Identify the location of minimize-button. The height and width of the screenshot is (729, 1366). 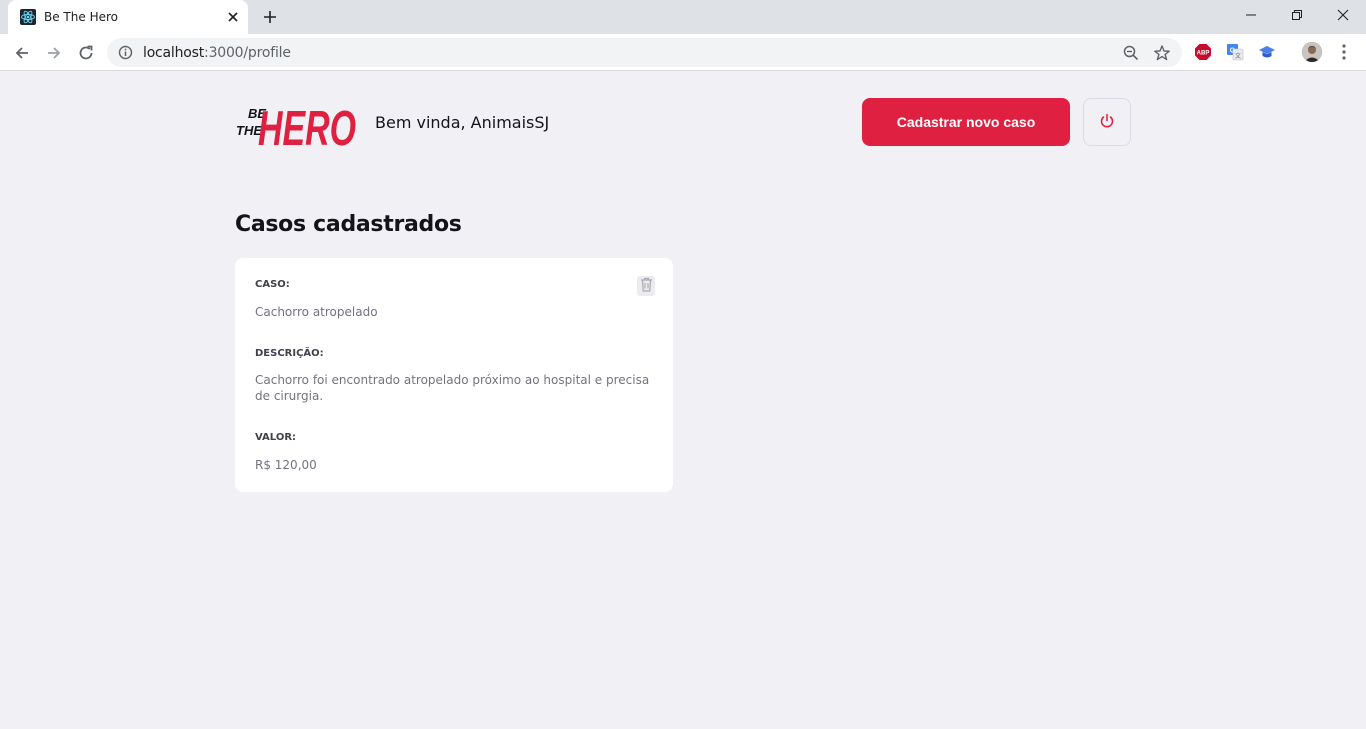
(1251, 15).